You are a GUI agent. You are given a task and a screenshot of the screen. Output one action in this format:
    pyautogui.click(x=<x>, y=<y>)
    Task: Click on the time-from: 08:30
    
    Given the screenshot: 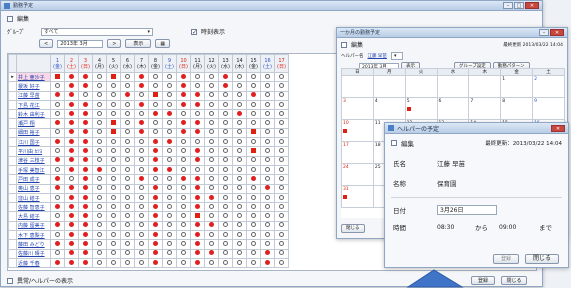 What is the action you would take?
    pyautogui.click(x=454, y=227)
    